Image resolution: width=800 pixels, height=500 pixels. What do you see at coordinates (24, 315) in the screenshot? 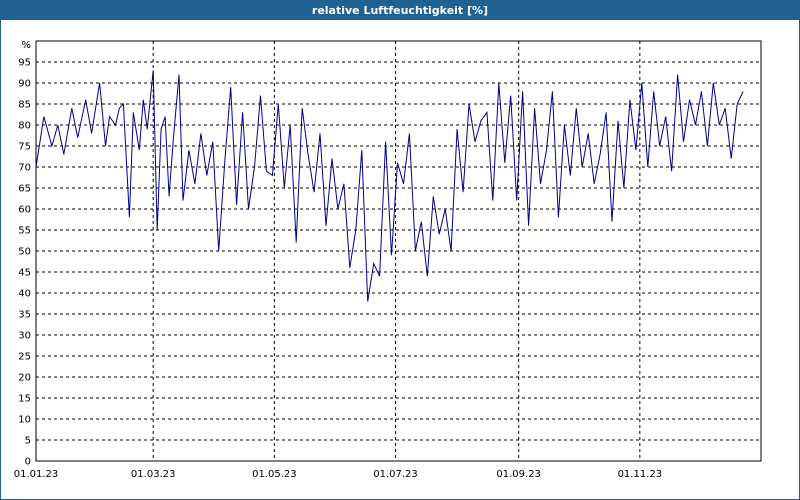
I see `y-tick-label: 35` at bounding box center [24, 315].